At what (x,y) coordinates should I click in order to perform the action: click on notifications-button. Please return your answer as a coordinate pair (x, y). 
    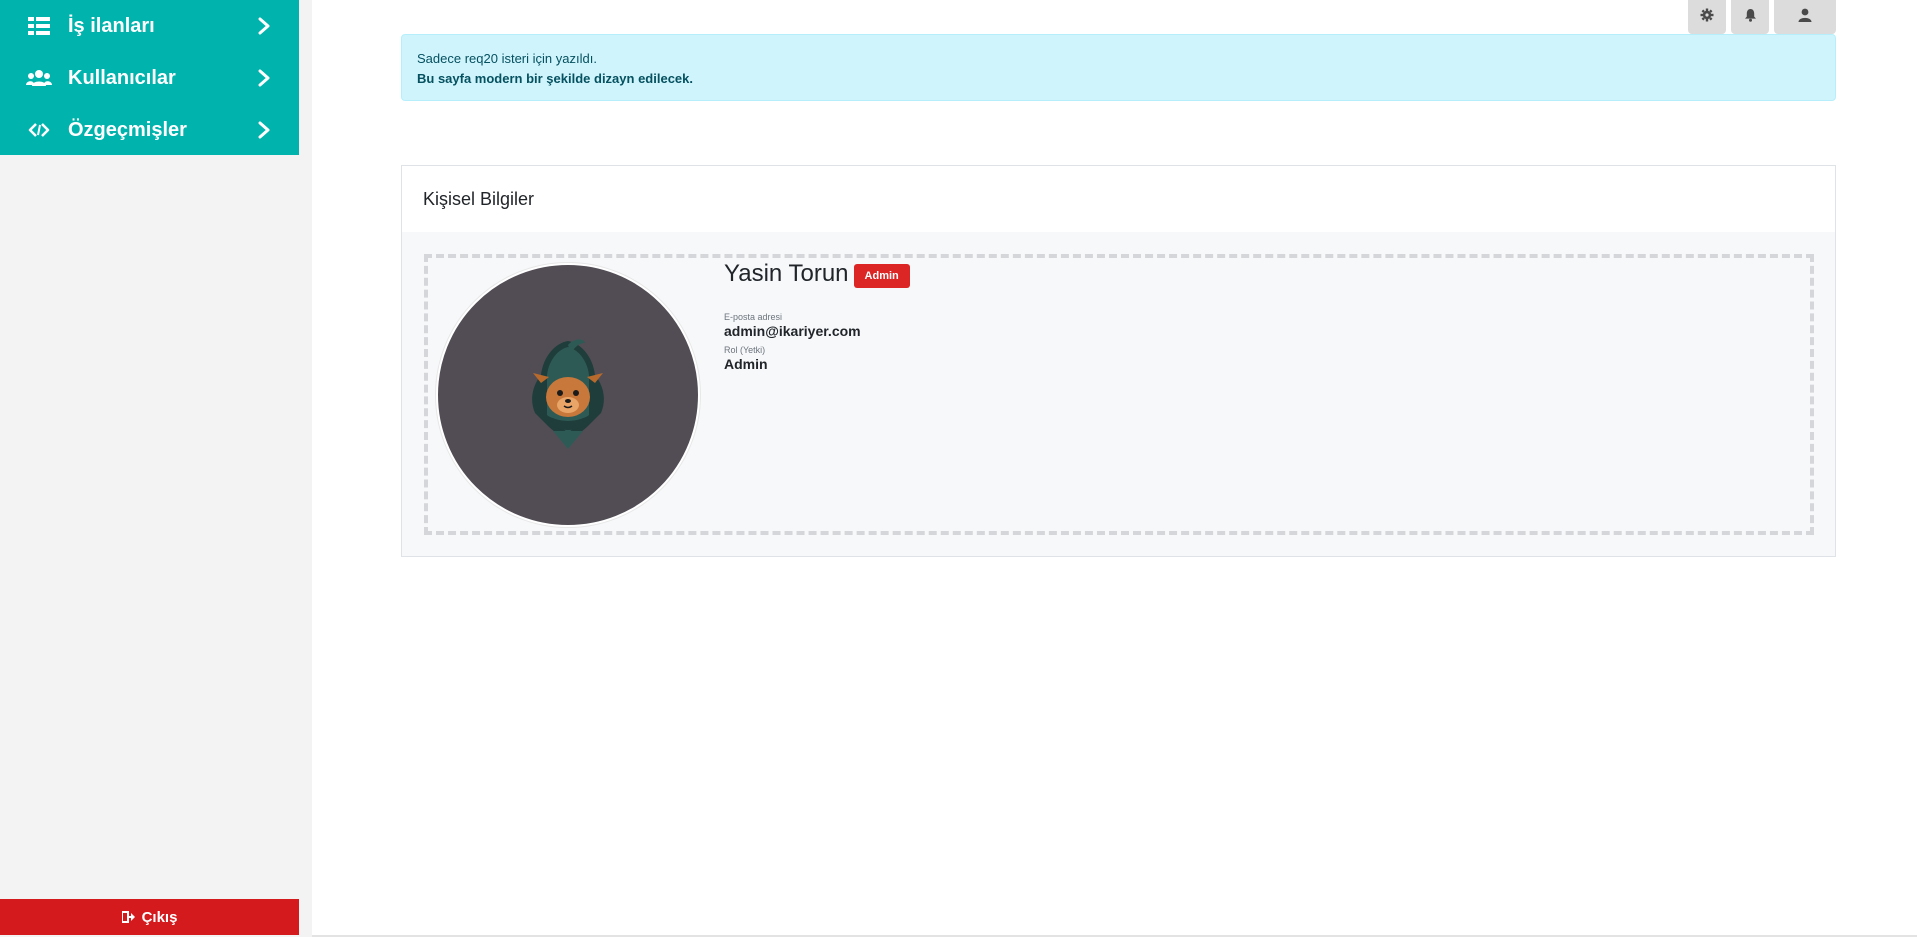
    Looking at the image, I should click on (1750, 17).